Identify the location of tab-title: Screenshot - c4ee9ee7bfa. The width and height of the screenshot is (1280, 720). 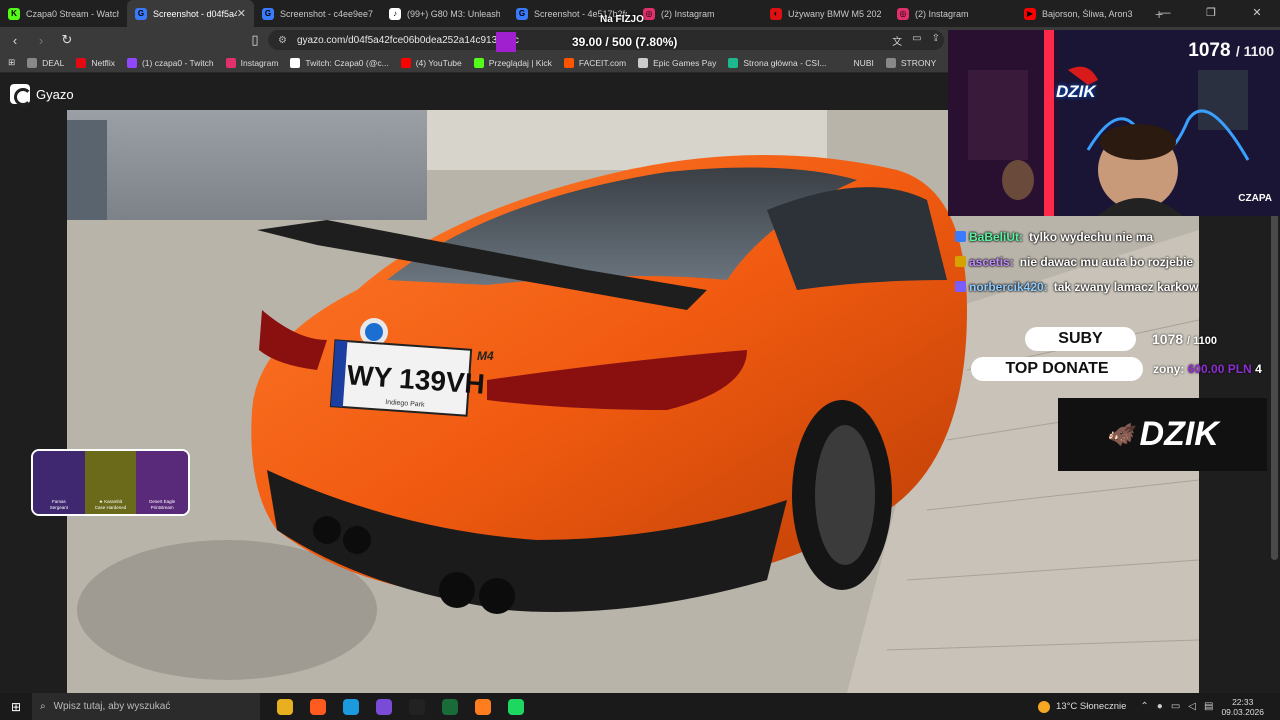
(326, 13).